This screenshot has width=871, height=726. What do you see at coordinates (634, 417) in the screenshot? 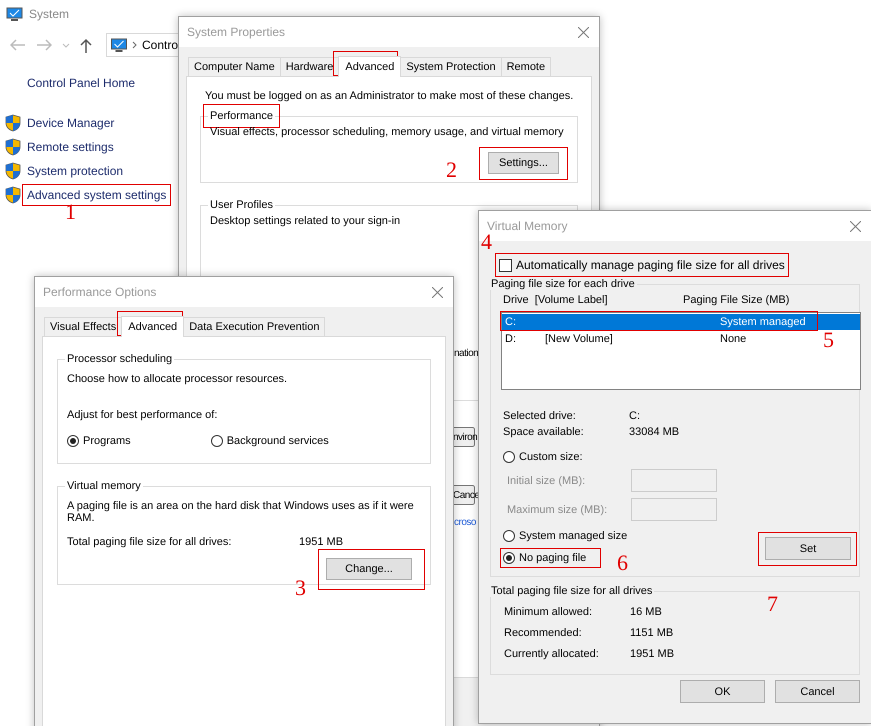
I see `info-value: C:` at bounding box center [634, 417].